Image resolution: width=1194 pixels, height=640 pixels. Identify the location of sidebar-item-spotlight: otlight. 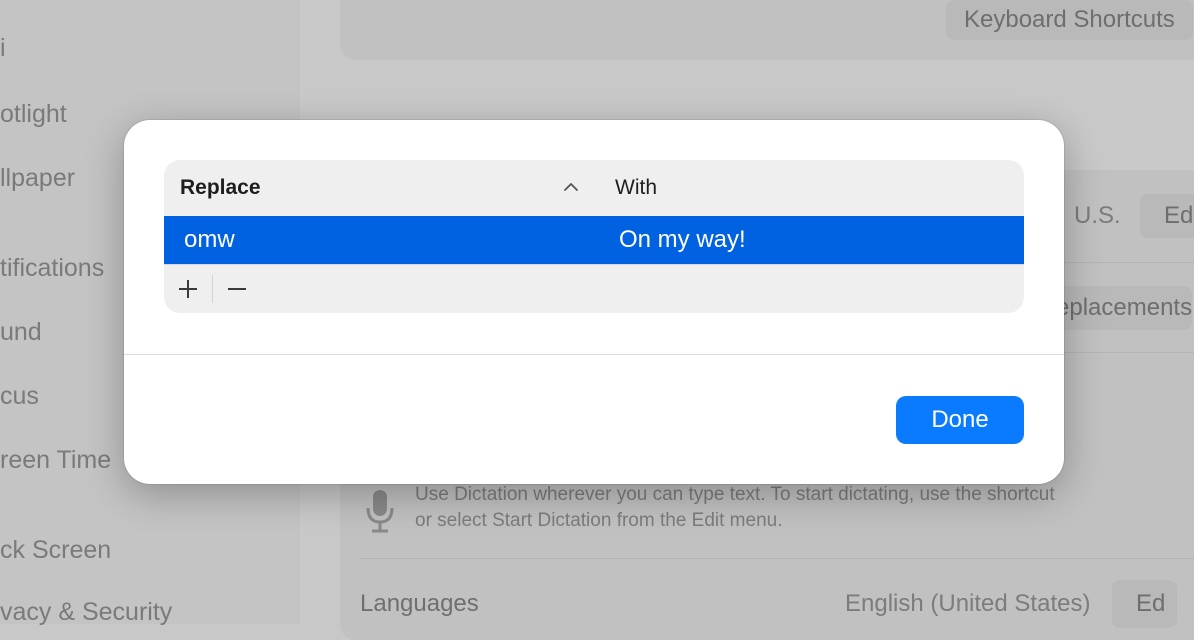
(33, 114).